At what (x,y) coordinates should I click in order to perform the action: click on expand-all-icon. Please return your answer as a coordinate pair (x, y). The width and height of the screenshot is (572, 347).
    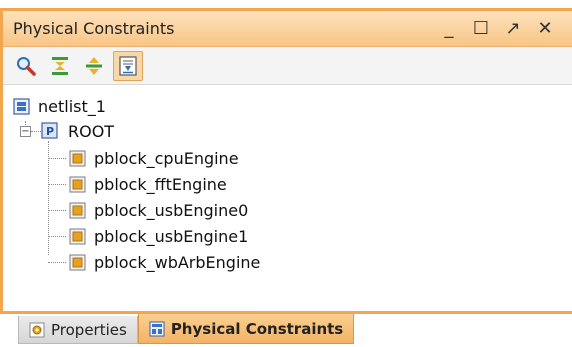
    Looking at the image, I should click on (94, 65).